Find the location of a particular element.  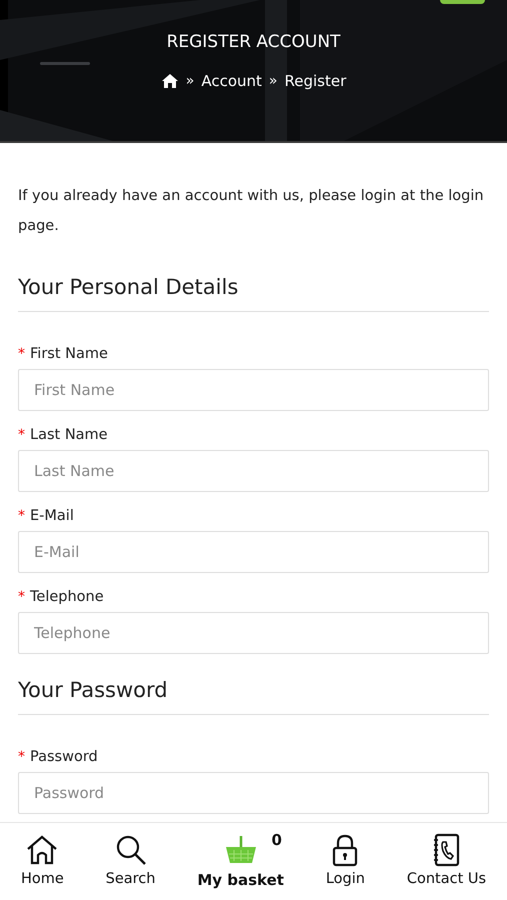

field-label: First Name is located at coordinates (69, 354).